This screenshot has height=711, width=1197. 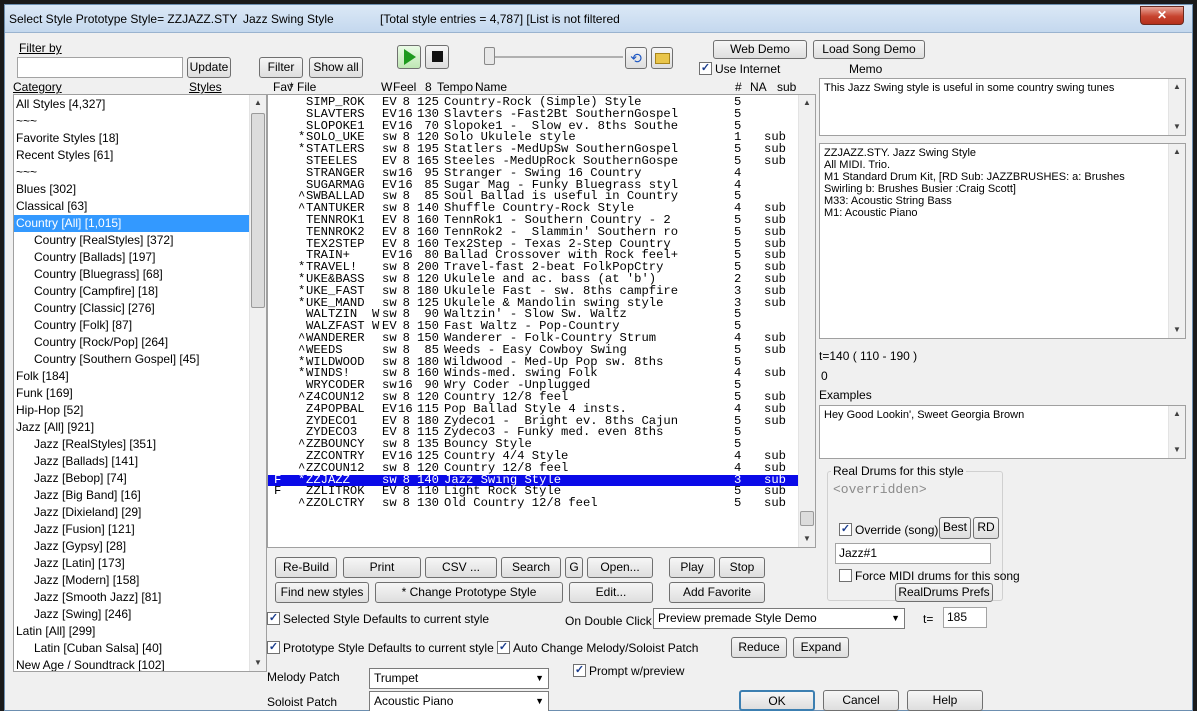 What do you see at coordinates (131, 257) in the screenshot?
I see `category-item: Country [Ballads] [197]` at bounding box center [131, 257].